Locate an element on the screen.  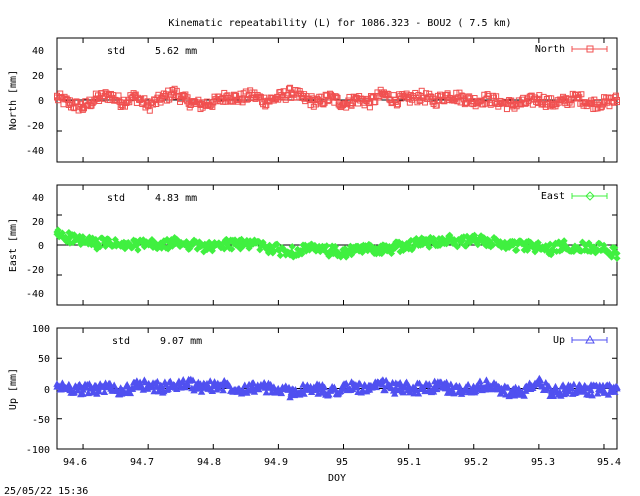
x-tick-label: 94.9 is located at coordinates (276, 462).